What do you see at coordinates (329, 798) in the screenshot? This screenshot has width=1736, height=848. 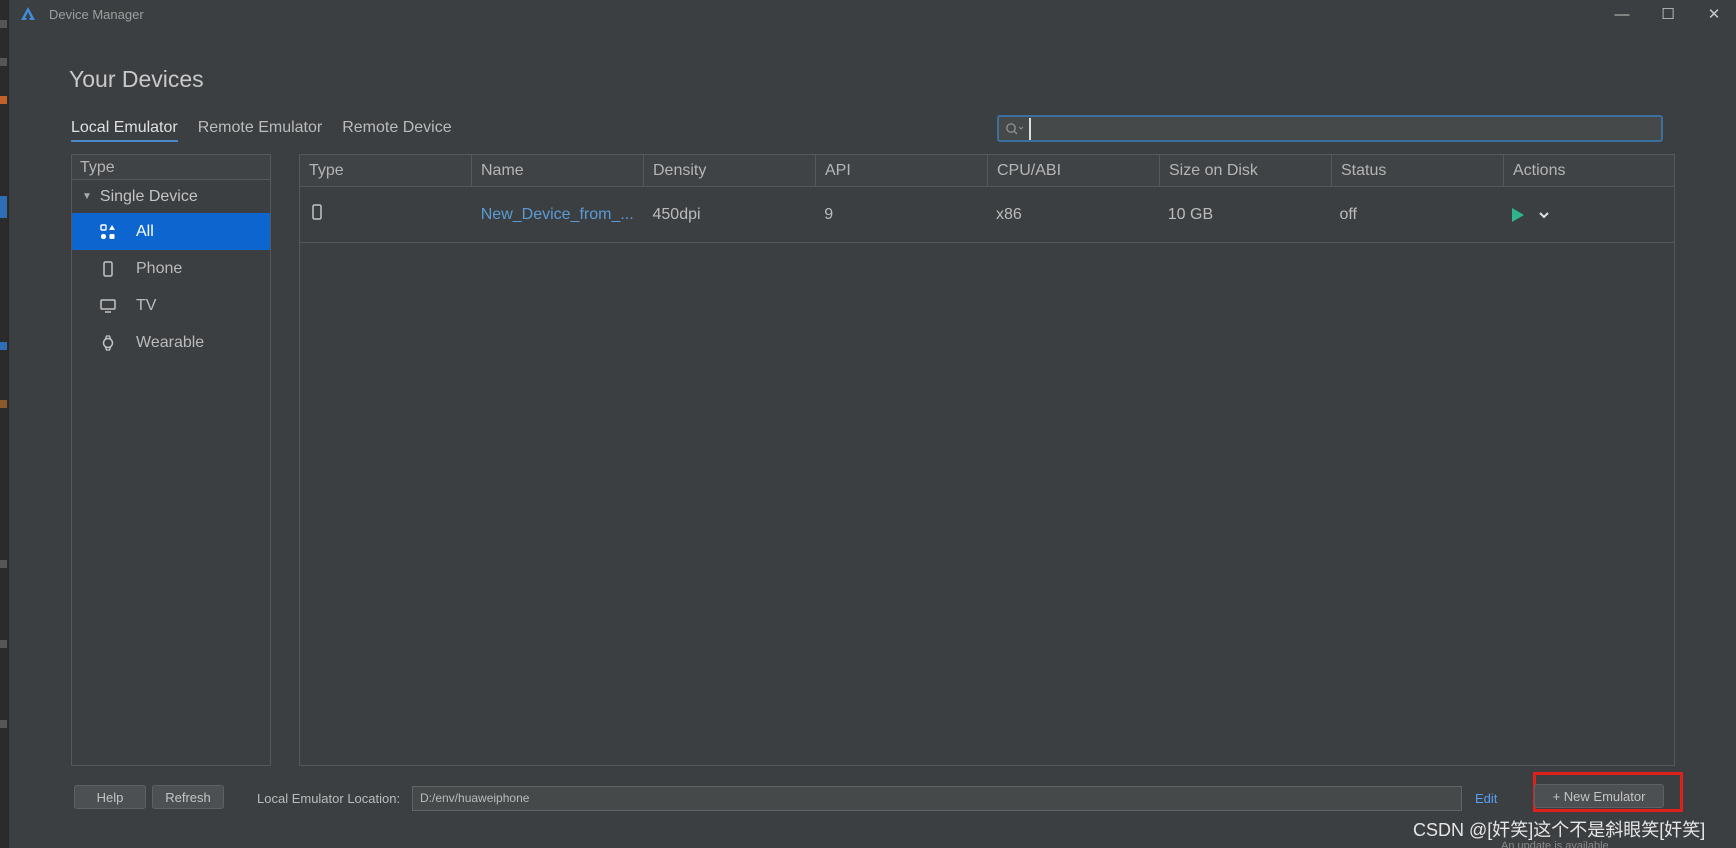 I see `emulator-location-label: Local Emulator Location:` at bounding box center [329, 798].